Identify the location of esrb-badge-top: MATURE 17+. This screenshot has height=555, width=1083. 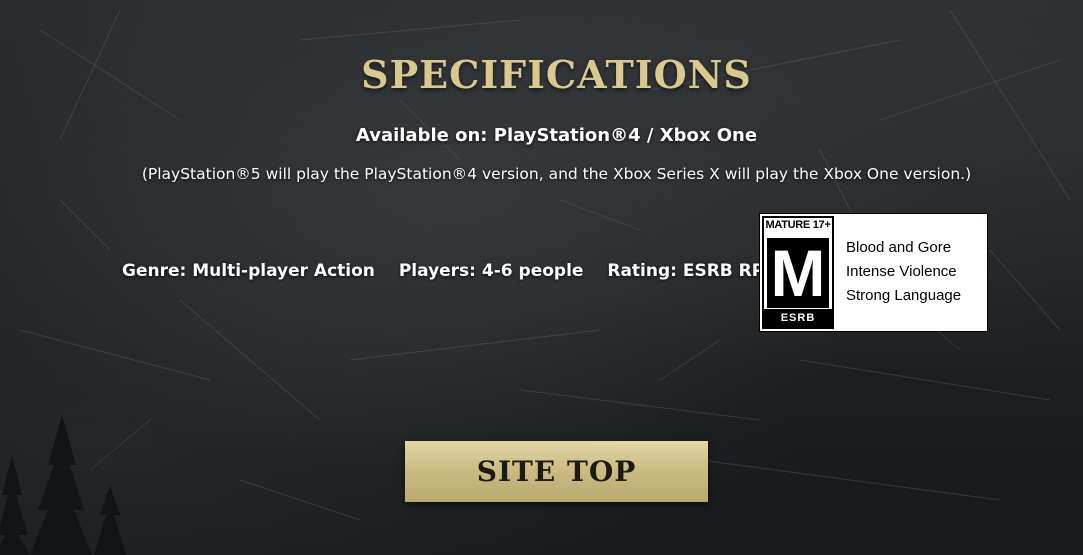
(798, 225).